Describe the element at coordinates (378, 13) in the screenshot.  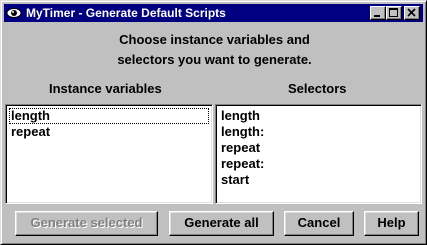
I see `minimize-button` at that location.